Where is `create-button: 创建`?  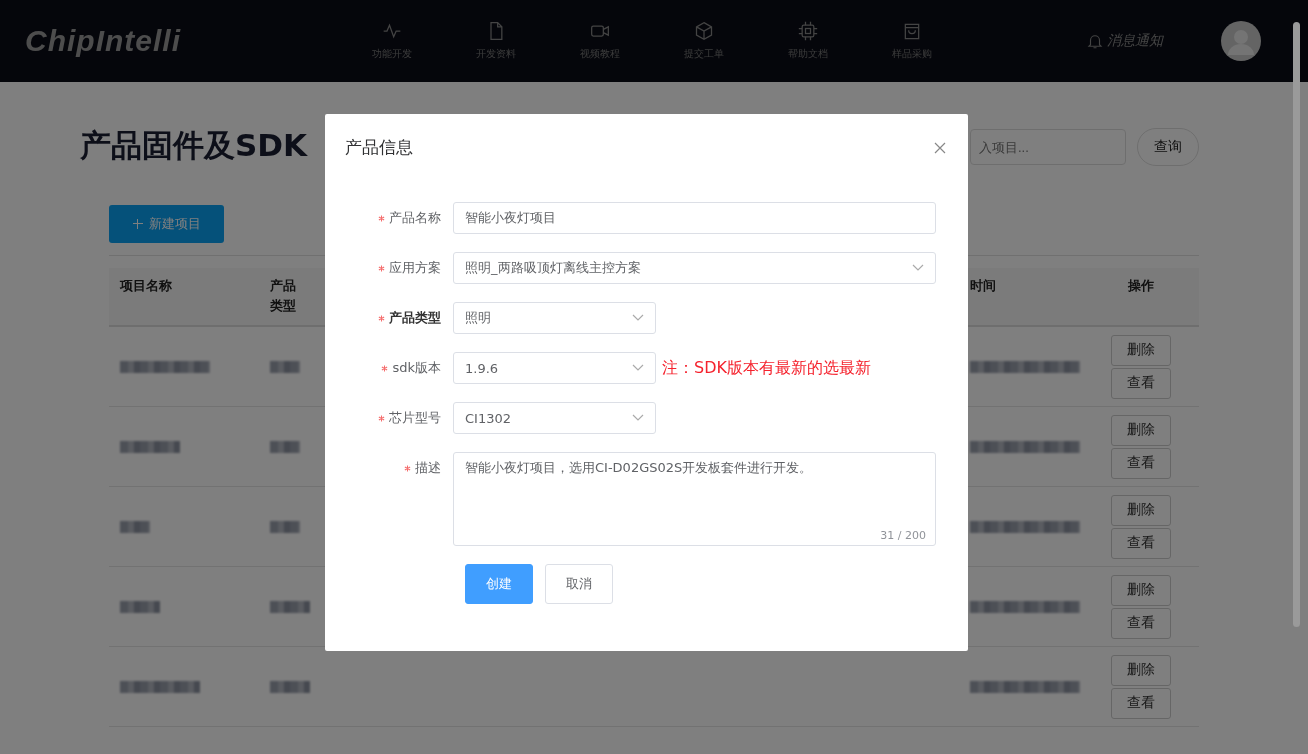 create-button: 创建 is located at coordinates (499, 584).